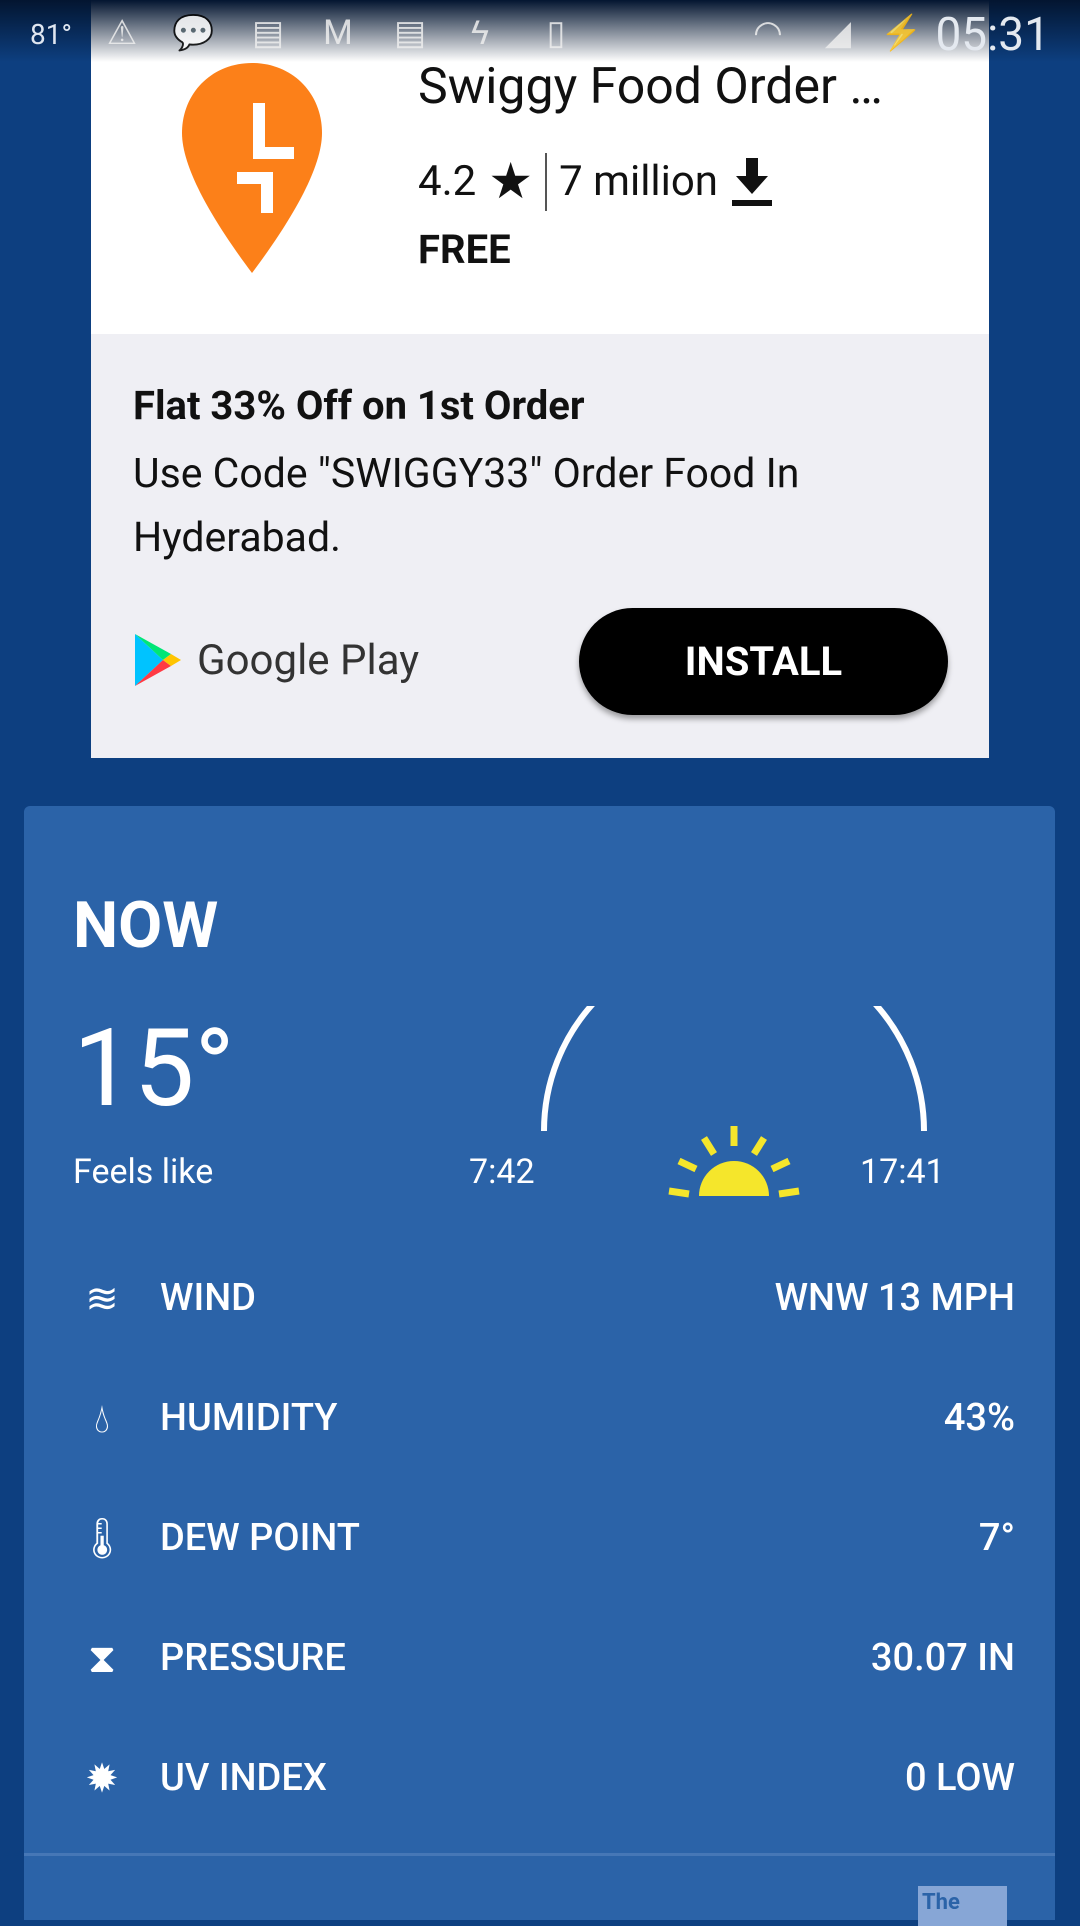 This screenshot has height=1926, width=1080. Describe the element at coordinates (102, 1658) in the screenshot. I see `pressure-icon: ⧗` at that location.